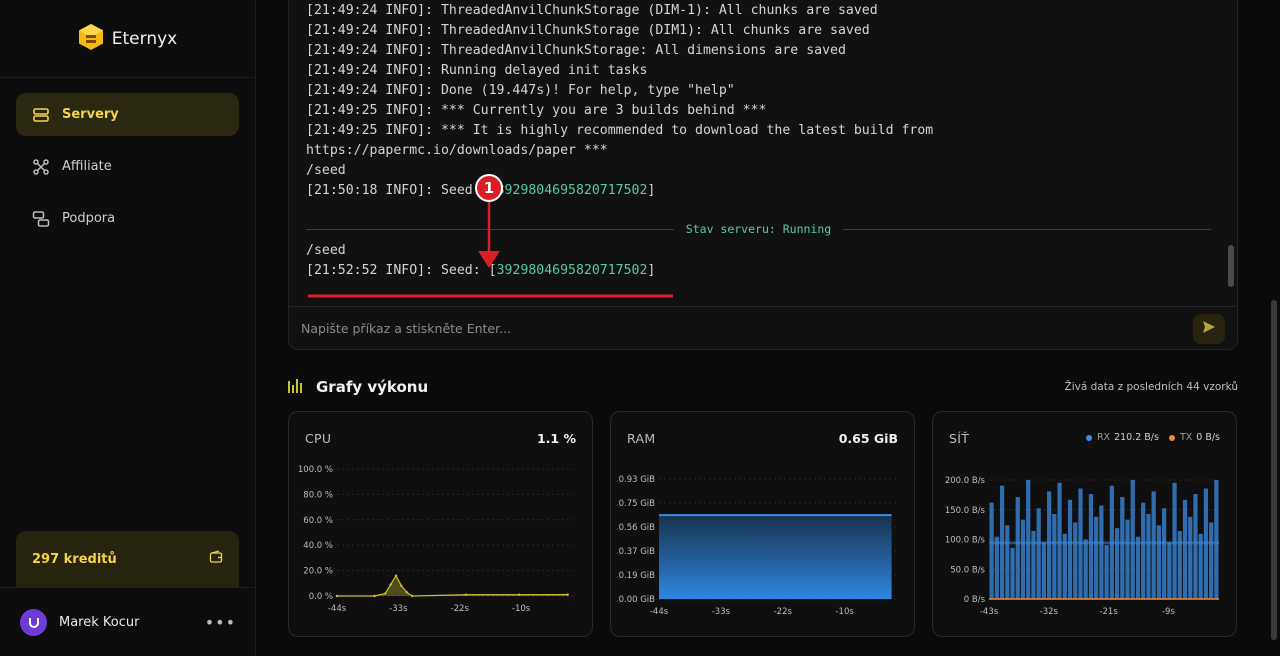 This screenshot has height=656, width=1280. I want to click on seed-value: 3929804695820717502, so click(572, 190).